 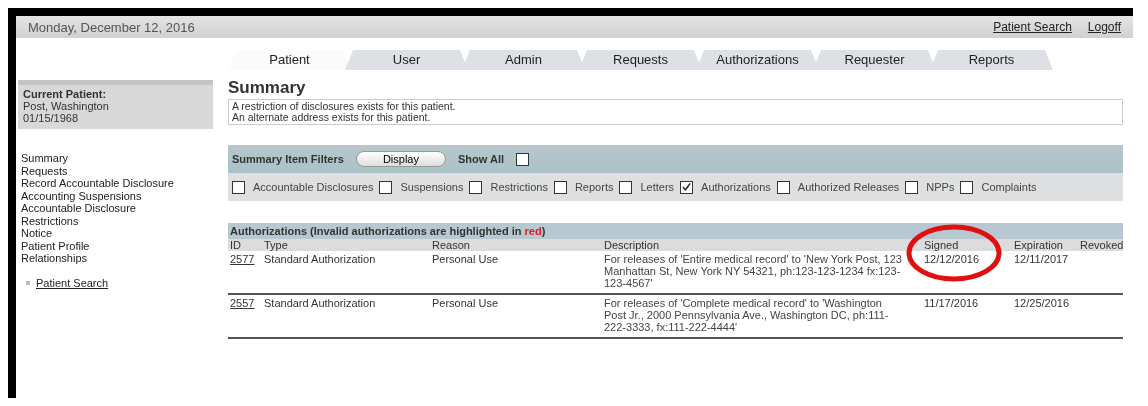 What do you see at coordinates (51, 118) in the screenshot?
I see `patient-dob: 01/15/1968` at bounding box center [51, 118].